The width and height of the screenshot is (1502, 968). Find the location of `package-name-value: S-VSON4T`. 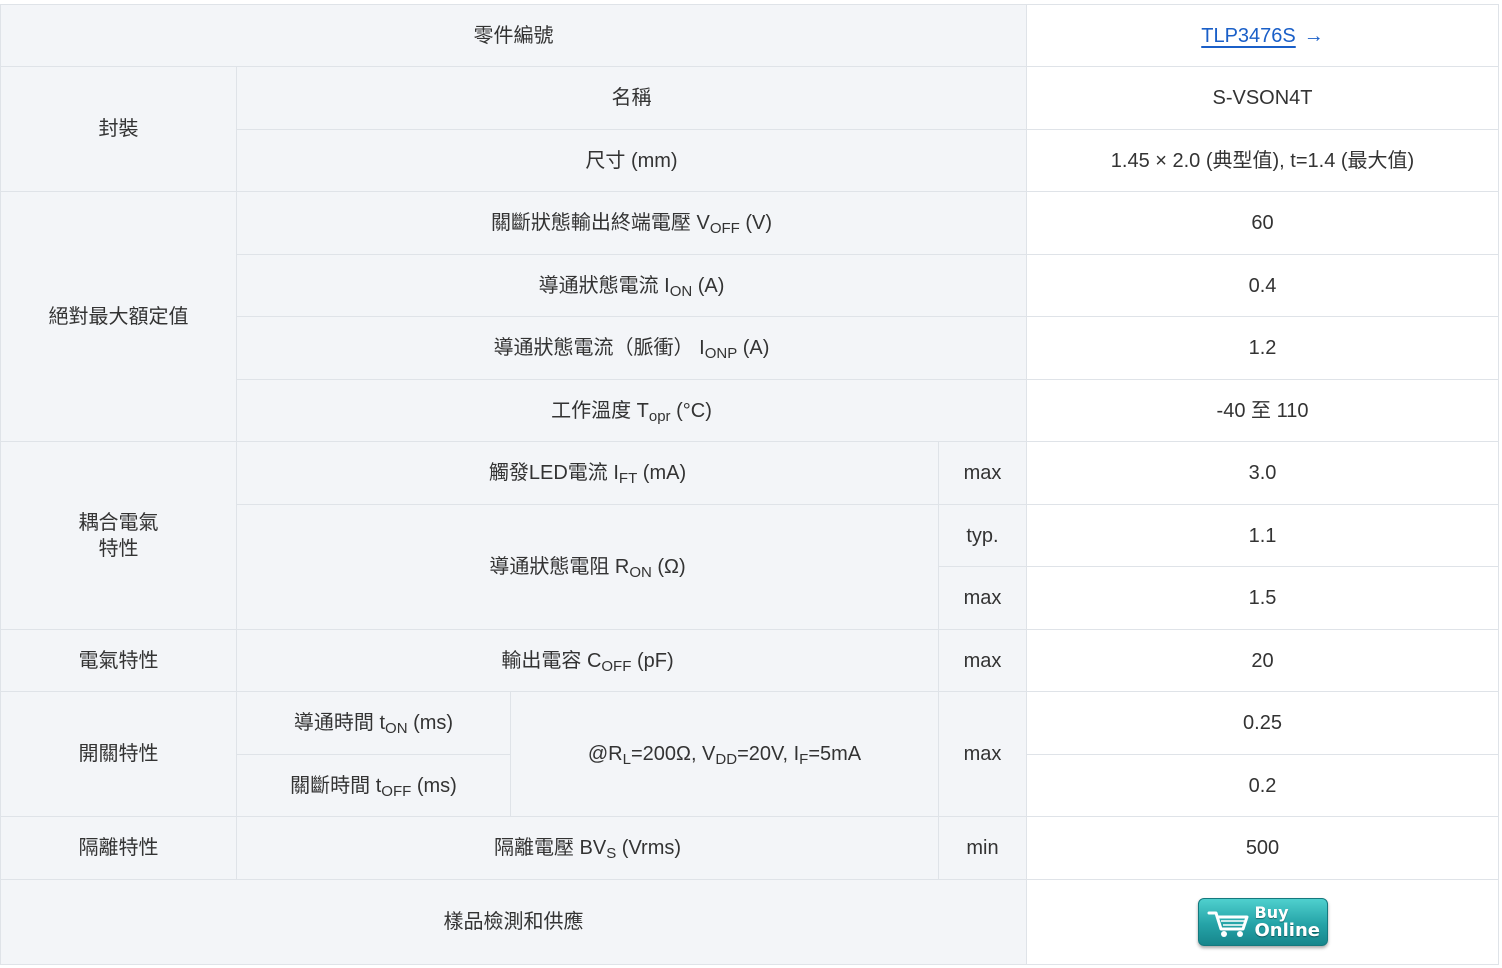

package-name-value: S-VSON4T is located at coordinates (1262, 98).